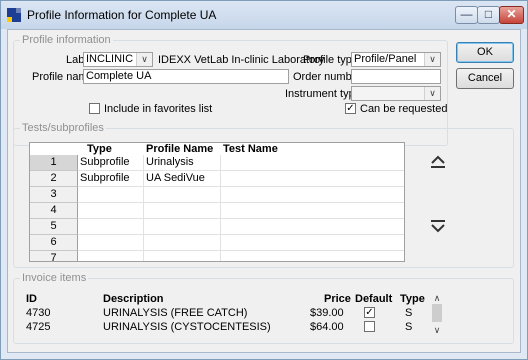  I want to click on favorites-label: Include in favorites list, so click(158, 109).